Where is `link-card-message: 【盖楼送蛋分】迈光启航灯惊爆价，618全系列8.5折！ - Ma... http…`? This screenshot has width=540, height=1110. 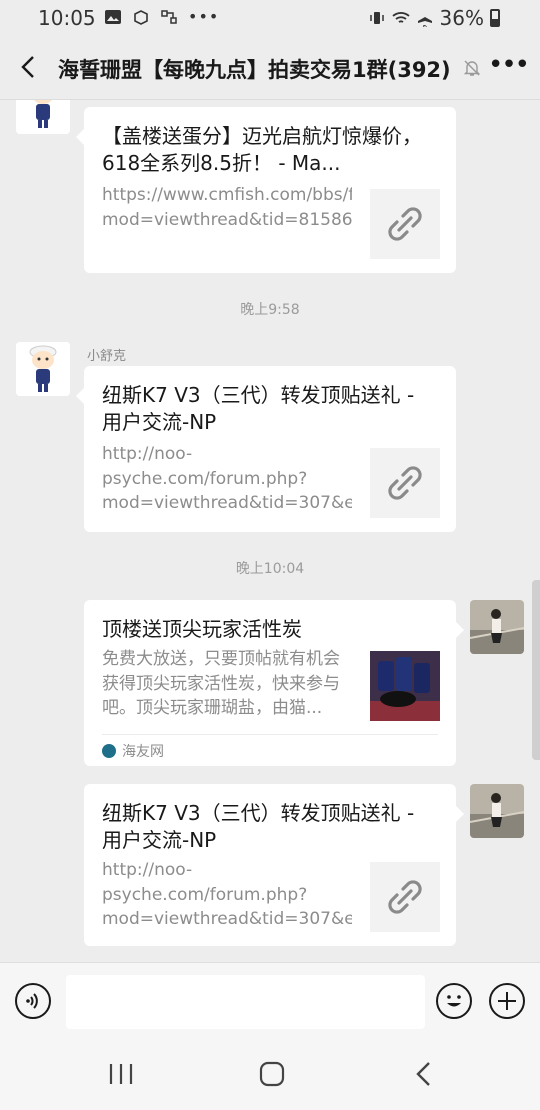
link-card-message: 【盖楼送蛋分】迈光启航灯惊爆价，618全系列8.5折！ - Ma... http… is located at coordinates (266, 190).